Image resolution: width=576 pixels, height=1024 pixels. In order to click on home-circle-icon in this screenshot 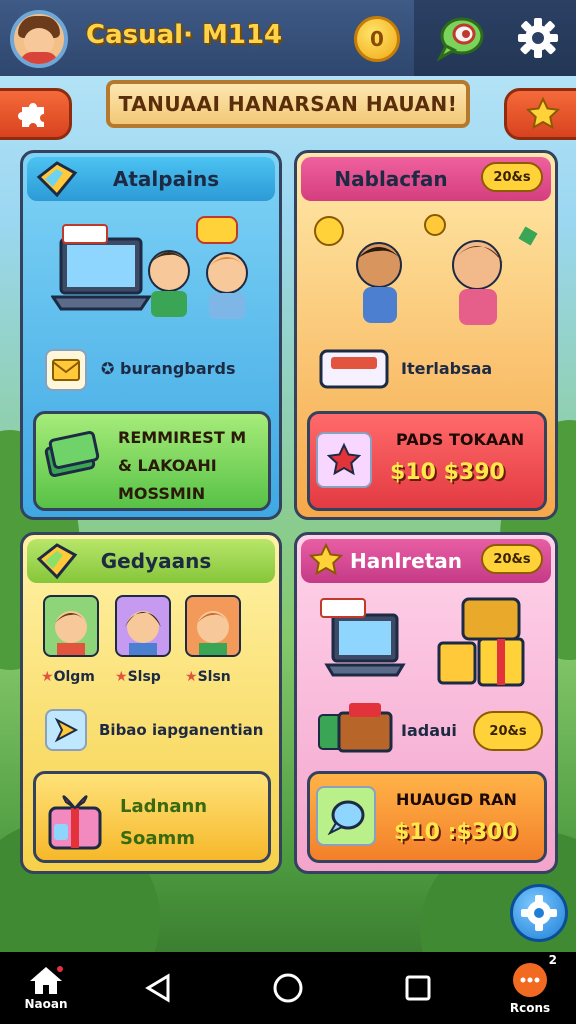, I will do `click(288, 988)`.